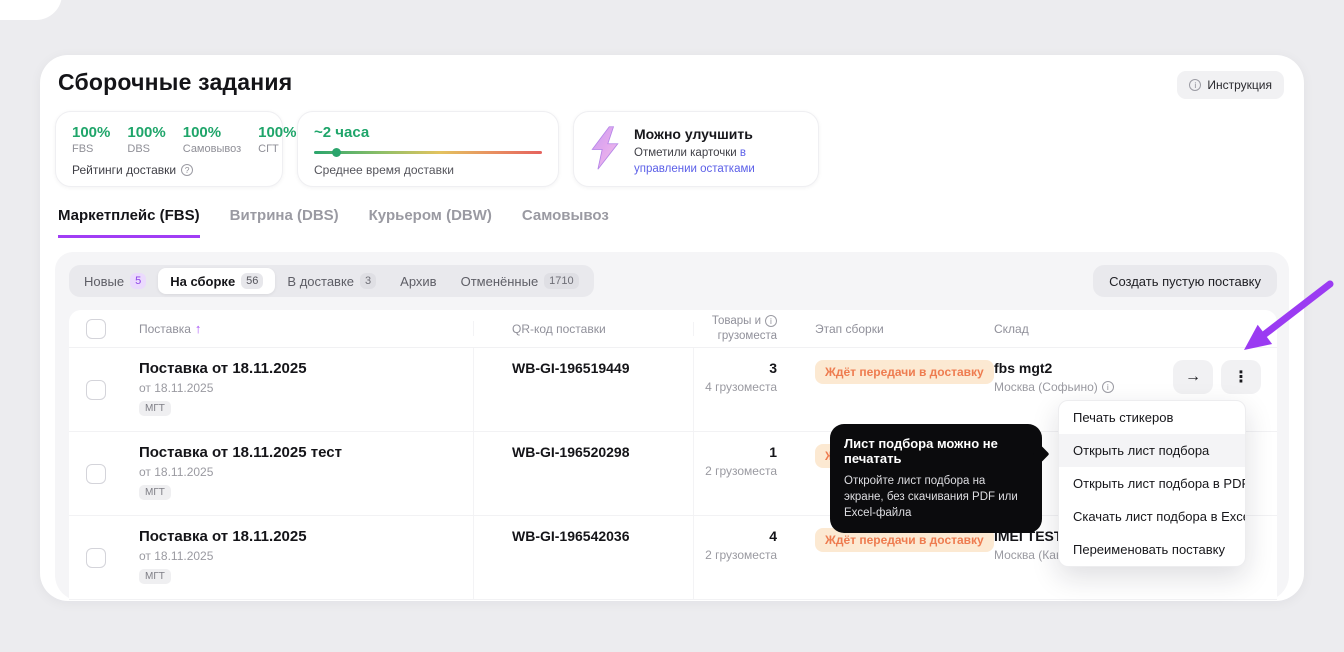 Image resolution: width=1344 pixels, height=652 pixels. I want to click on select-all-checkbox, so click(96, 328).